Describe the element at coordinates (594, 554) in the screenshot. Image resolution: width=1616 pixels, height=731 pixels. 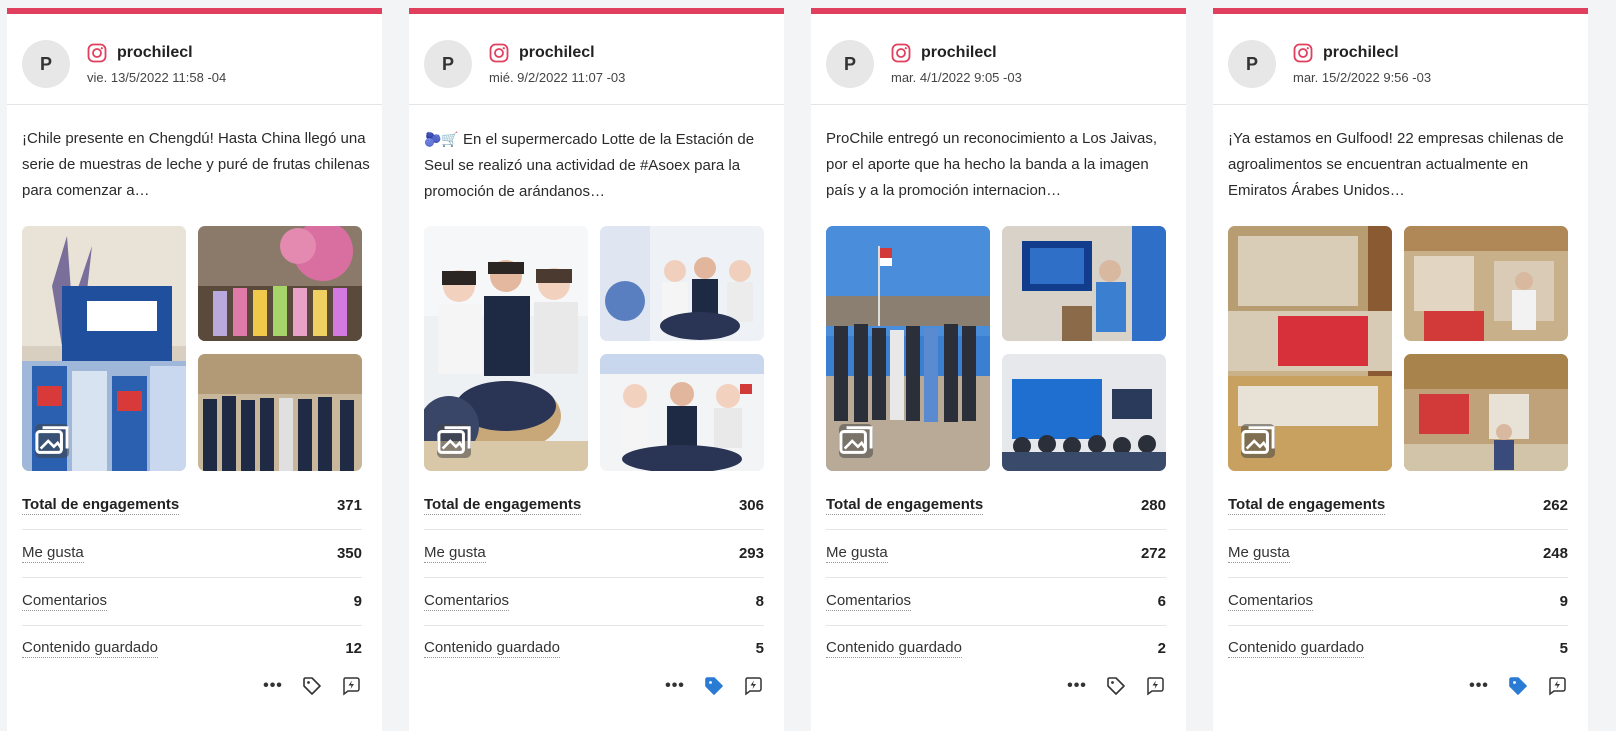
I see `metric-likes: Me gusta 293` at that location.